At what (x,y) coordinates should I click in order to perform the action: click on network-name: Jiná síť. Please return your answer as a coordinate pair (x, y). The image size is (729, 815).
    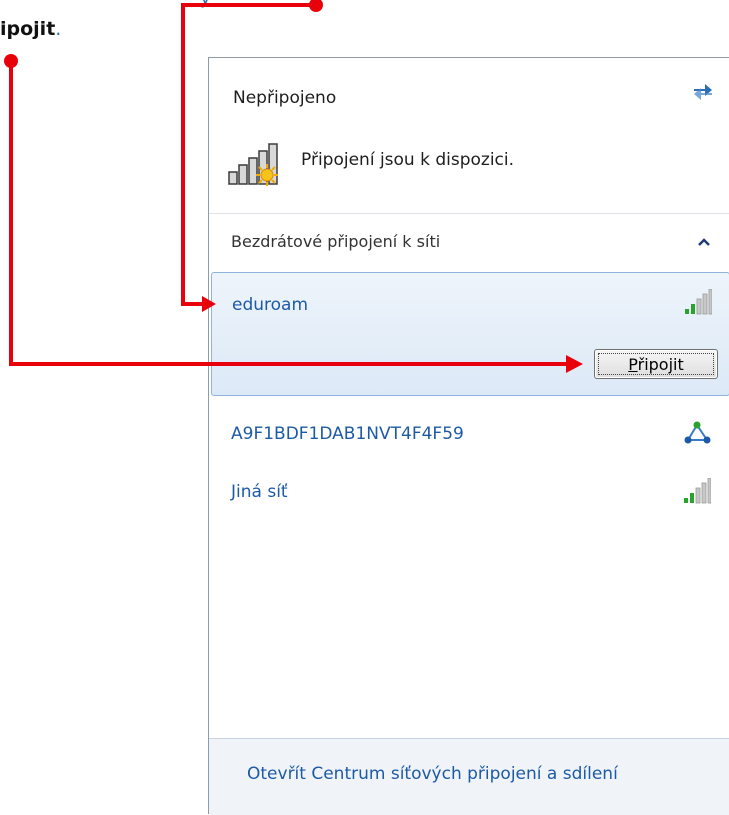
    Looking at the image, I should click on (259, 492).